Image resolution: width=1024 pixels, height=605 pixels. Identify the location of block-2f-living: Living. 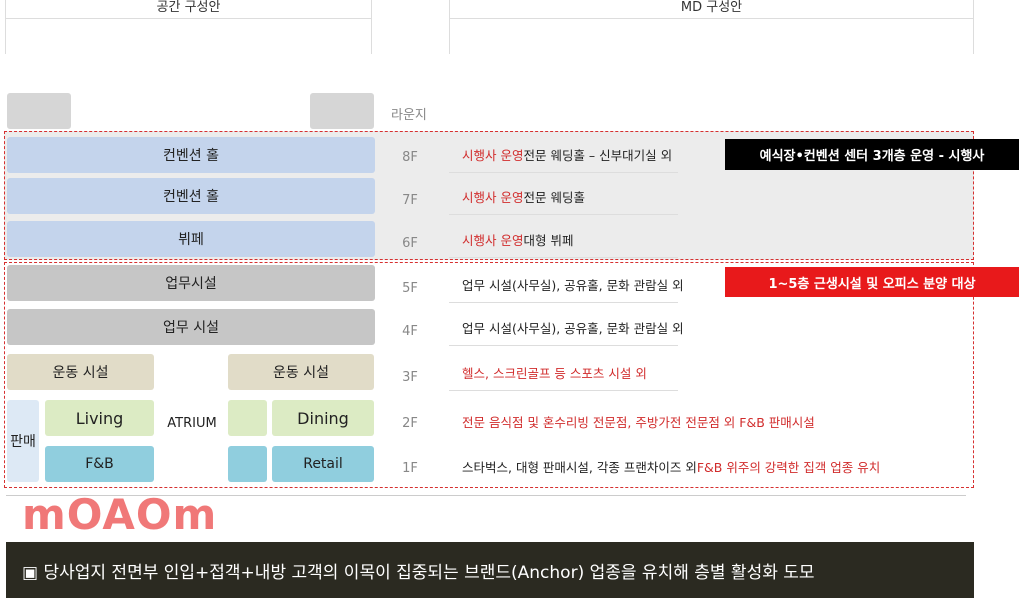
(99, 418).